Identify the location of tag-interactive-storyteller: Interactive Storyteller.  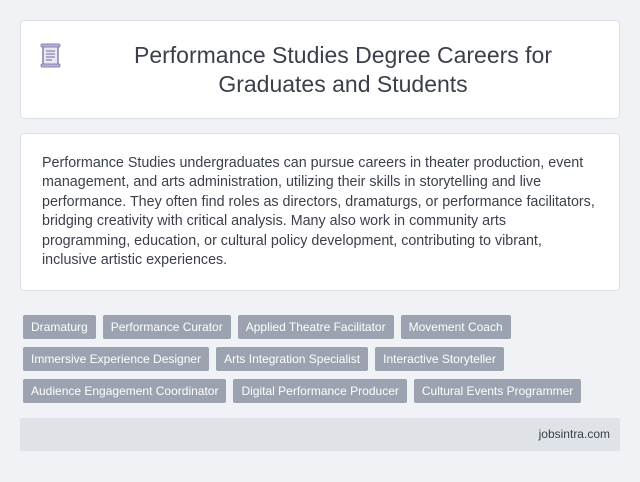
(439, 359).